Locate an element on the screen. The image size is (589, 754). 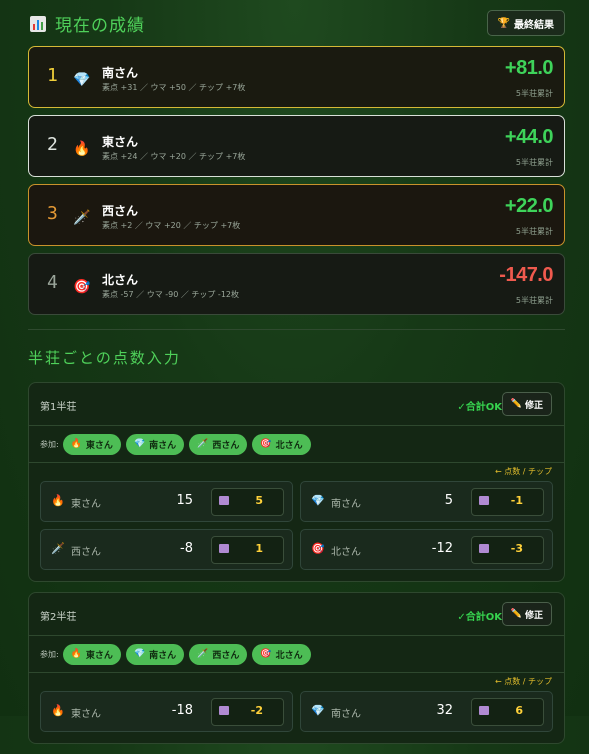
page-title: 現在の成績 is located at coordinates (87, 23).